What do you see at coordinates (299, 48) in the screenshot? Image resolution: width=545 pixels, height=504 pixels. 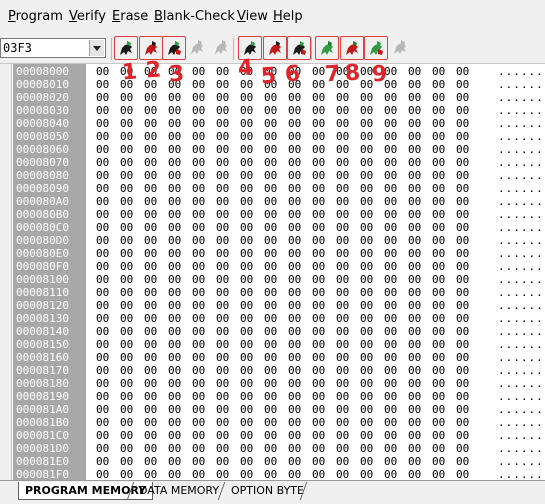 I see `verify-dual-button` at bounding box center [299, 48].